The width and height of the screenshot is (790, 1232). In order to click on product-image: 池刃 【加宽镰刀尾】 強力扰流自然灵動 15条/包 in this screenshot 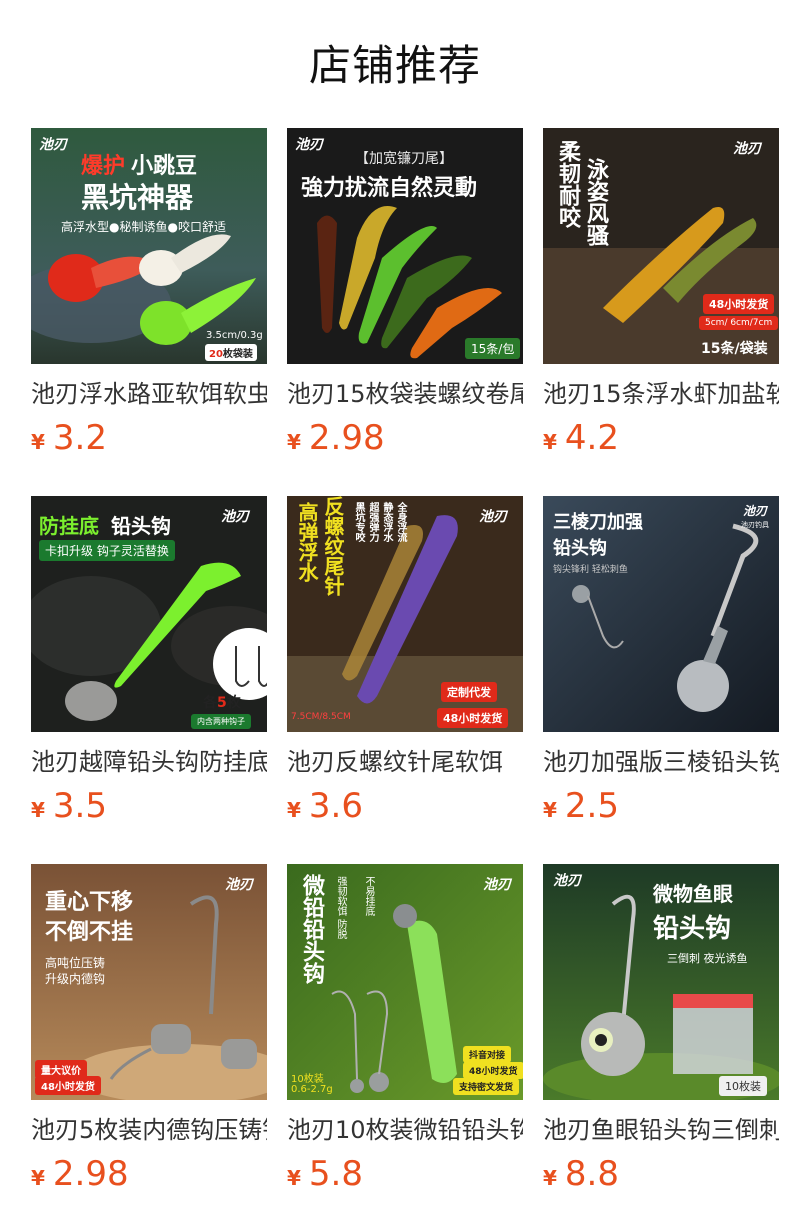, I will do `click(405, 246)`.